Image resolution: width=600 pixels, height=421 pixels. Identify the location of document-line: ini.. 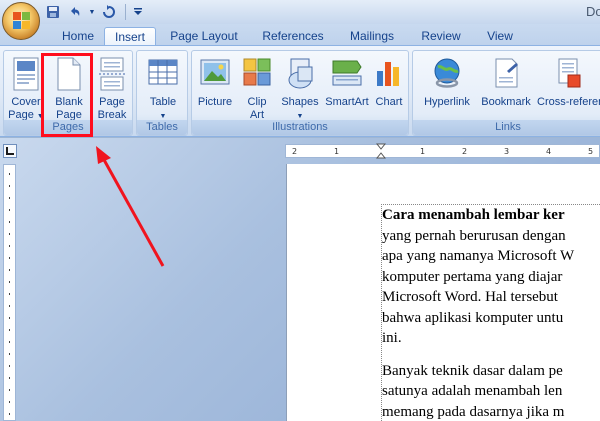
(392, 338).